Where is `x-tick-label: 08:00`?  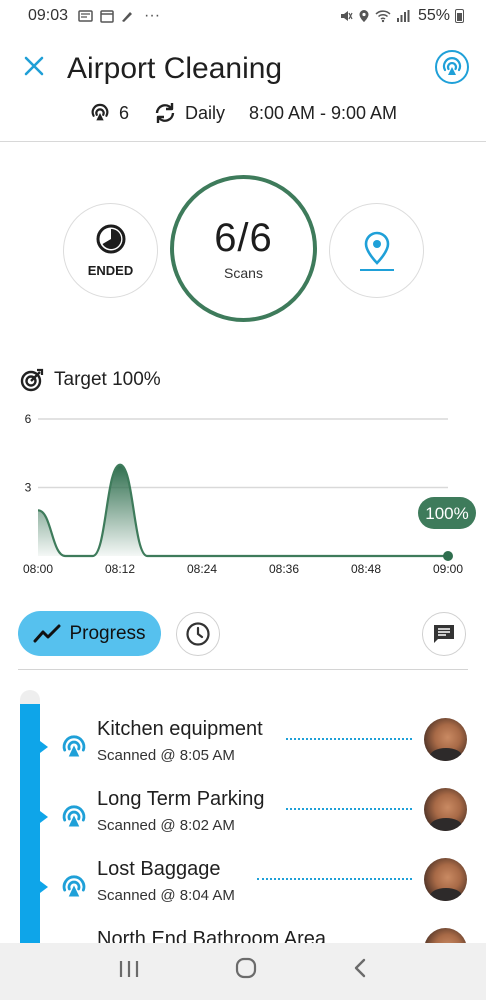
x-tick-label: 08:00 is located at coordinates (38, 569).